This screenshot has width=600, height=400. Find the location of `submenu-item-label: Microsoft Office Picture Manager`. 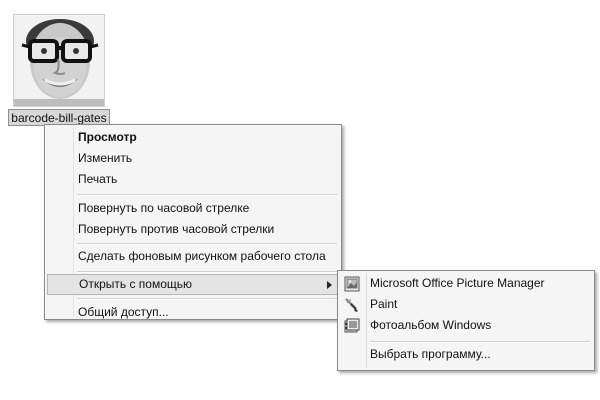

submenu-item-label: Microsoft Office Picture Manager is located at coordinates (457, 283).